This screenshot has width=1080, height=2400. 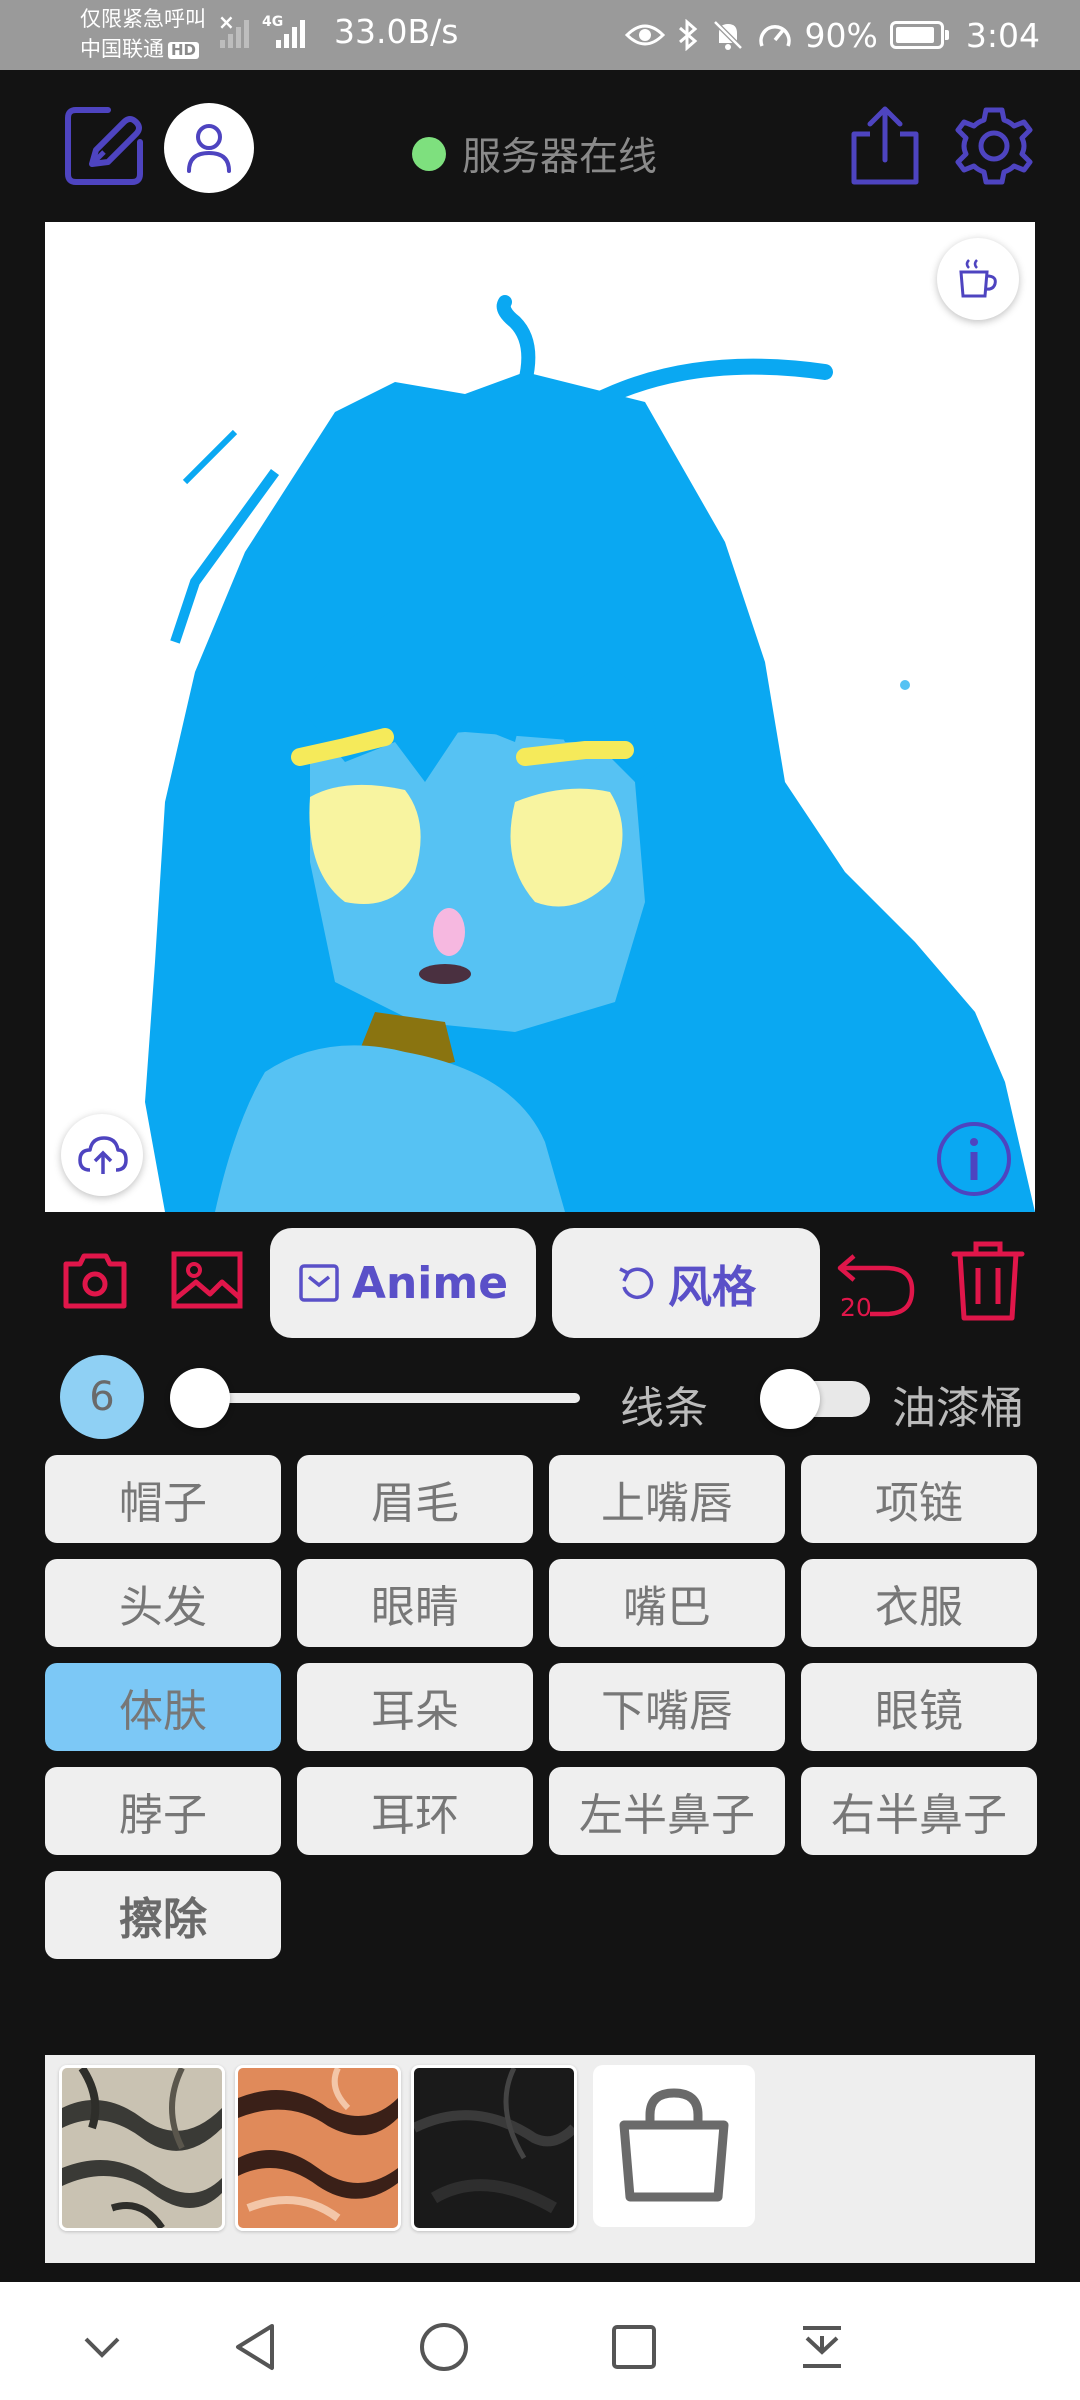 I want to click on nav-home, so click(x=444, y=2347).